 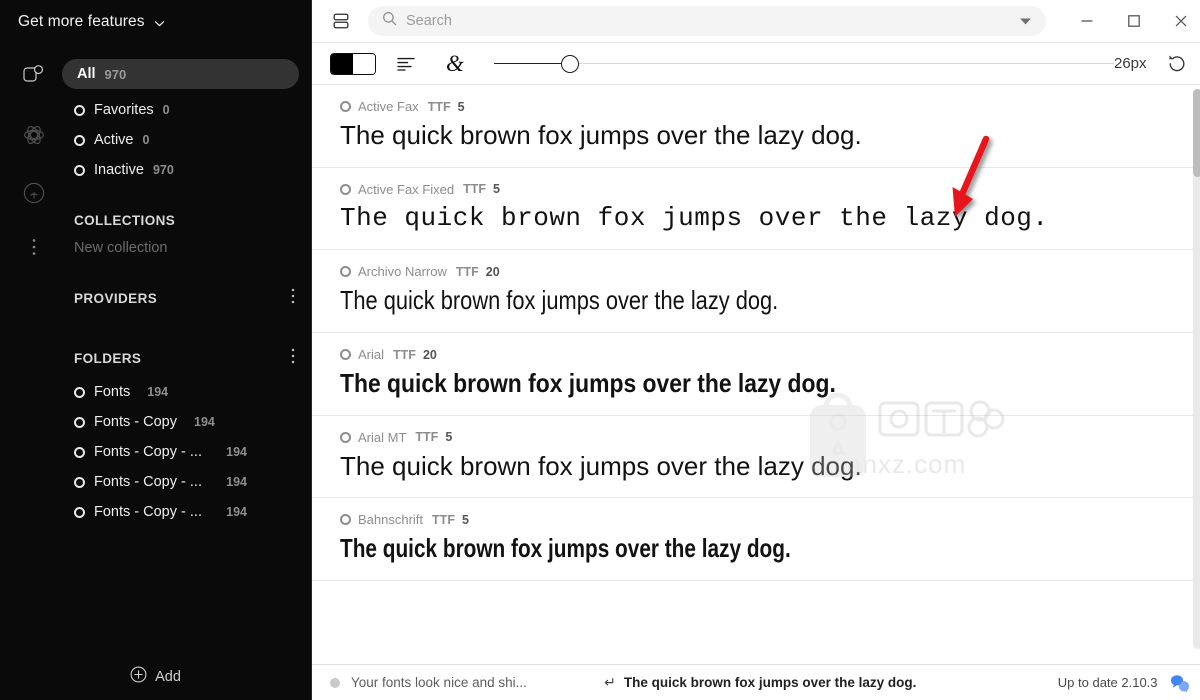 What do you see at coordinates (531, 63) in the screenshot?
I see `slider-track-filled` at bounding box center [531, 63].